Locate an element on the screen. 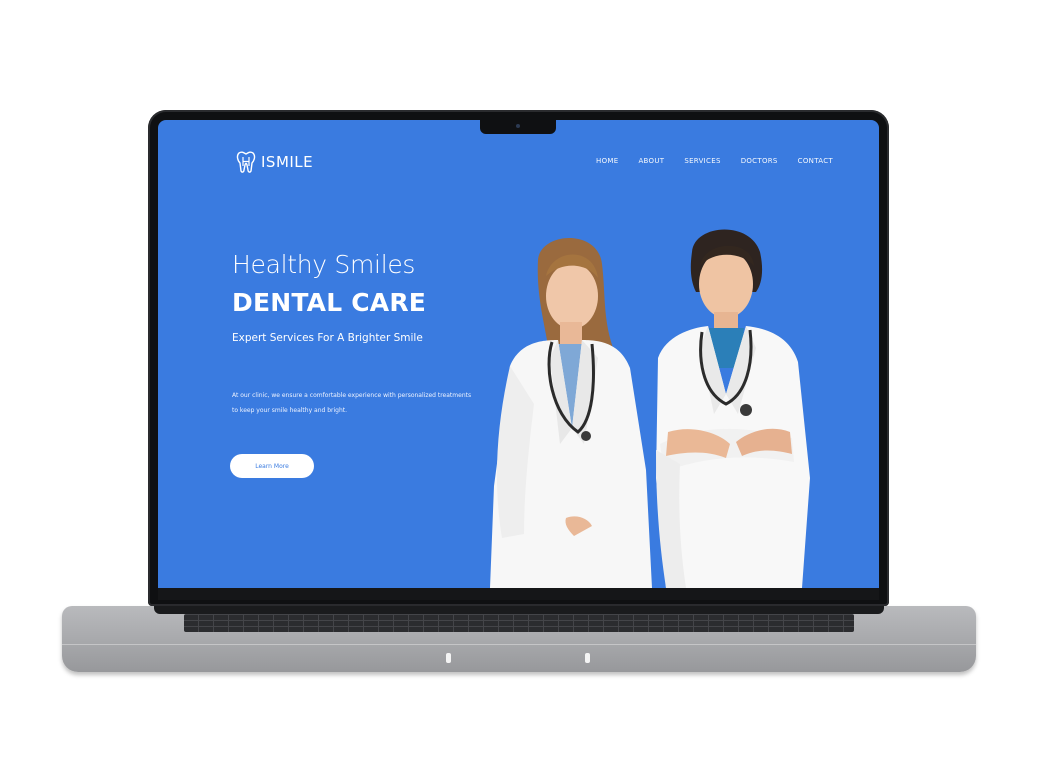 The width and height of the screenshot is (1039, 778). brand-name: ISMILE is located at coordinates (287, 162).